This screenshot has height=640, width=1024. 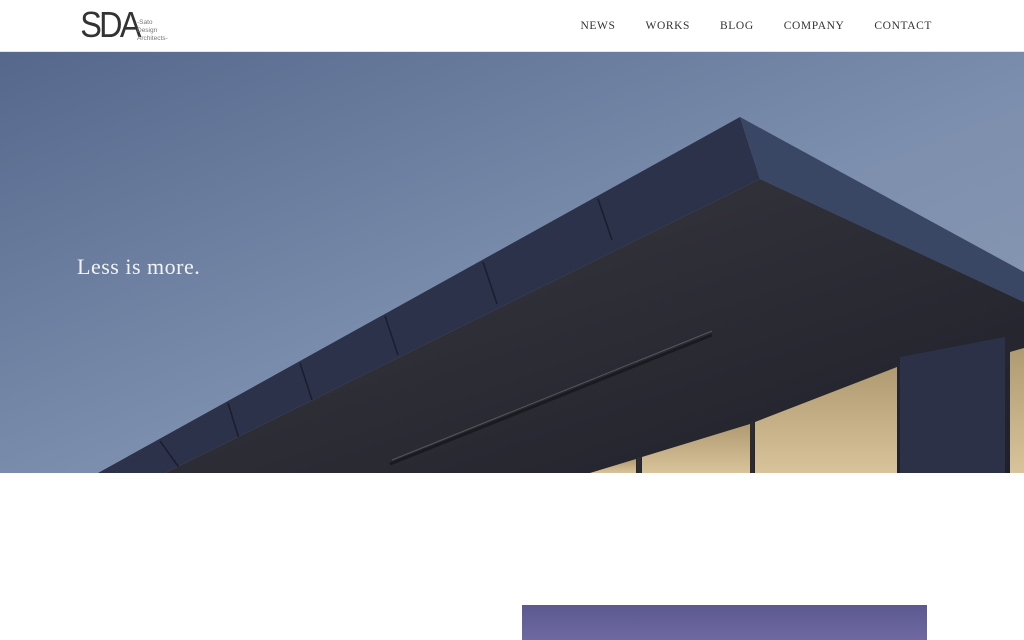 I want to click on featured-image, so click(x=724, y=622).